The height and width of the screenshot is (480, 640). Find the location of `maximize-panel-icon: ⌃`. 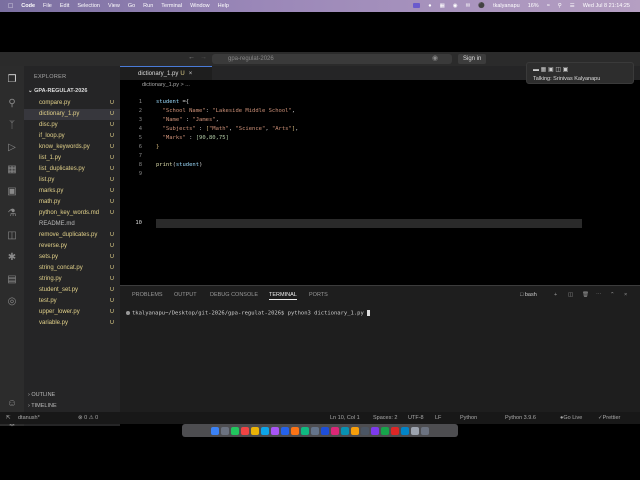

maximize-panel-icon: ⌃ is located at coordinates (612, 295).